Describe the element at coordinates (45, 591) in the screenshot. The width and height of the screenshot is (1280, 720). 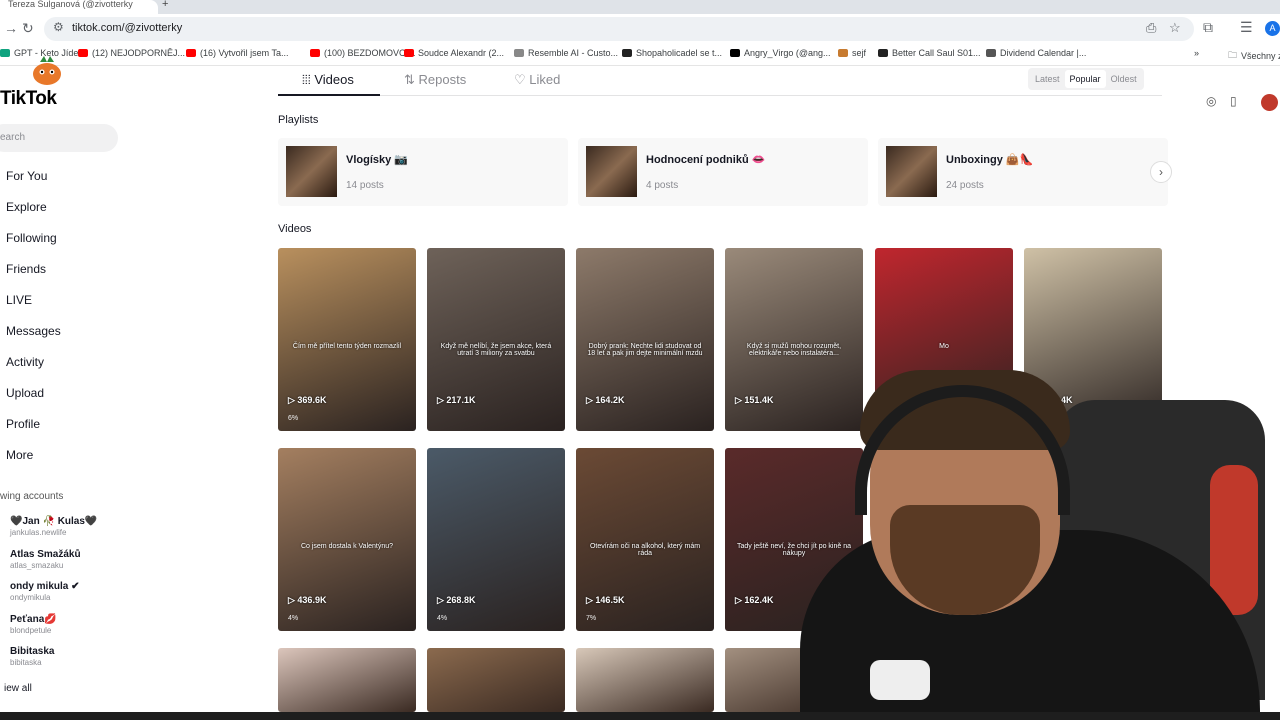
I see `followed-account: ondy mikula ✔ ondymikula` at that location.